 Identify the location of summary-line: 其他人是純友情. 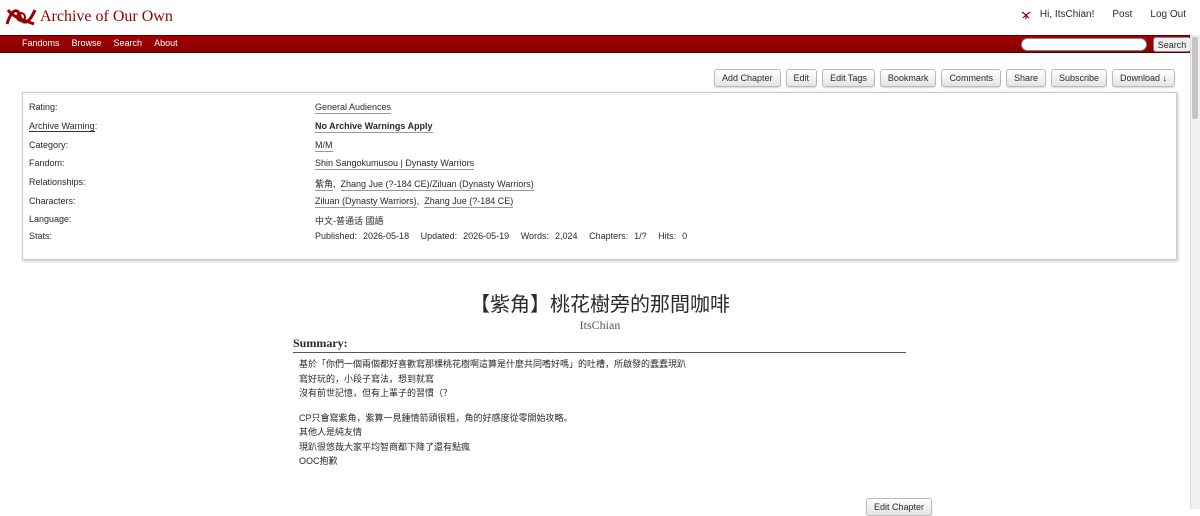
(331, 432).